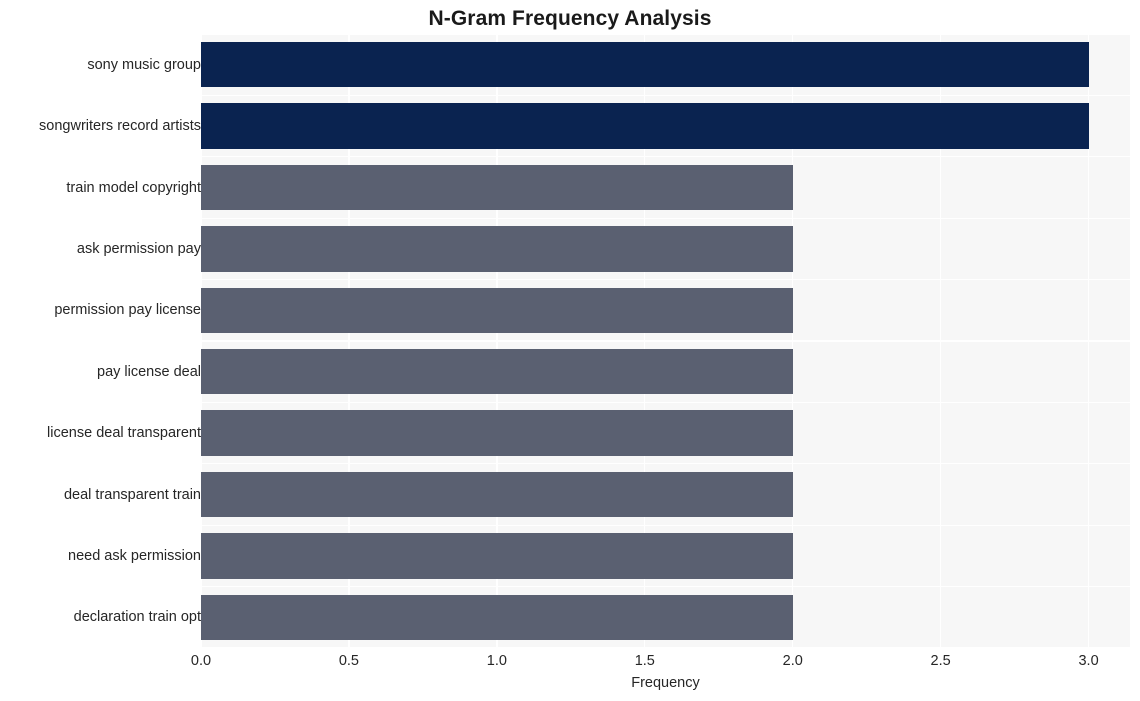  Describe the element at coordinates (144, 64) in the screenshot. I see `y-axis-tick-label: sony music group` at that location.